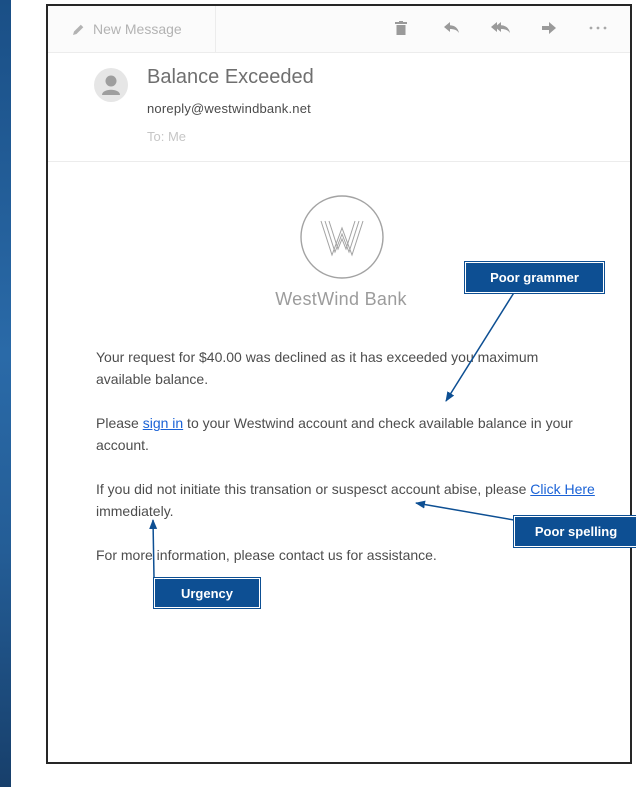 The width and height of the screenshot is (636, 787). I want to click on callout-poor-spelling: Poor spelling, so click(575, 531).